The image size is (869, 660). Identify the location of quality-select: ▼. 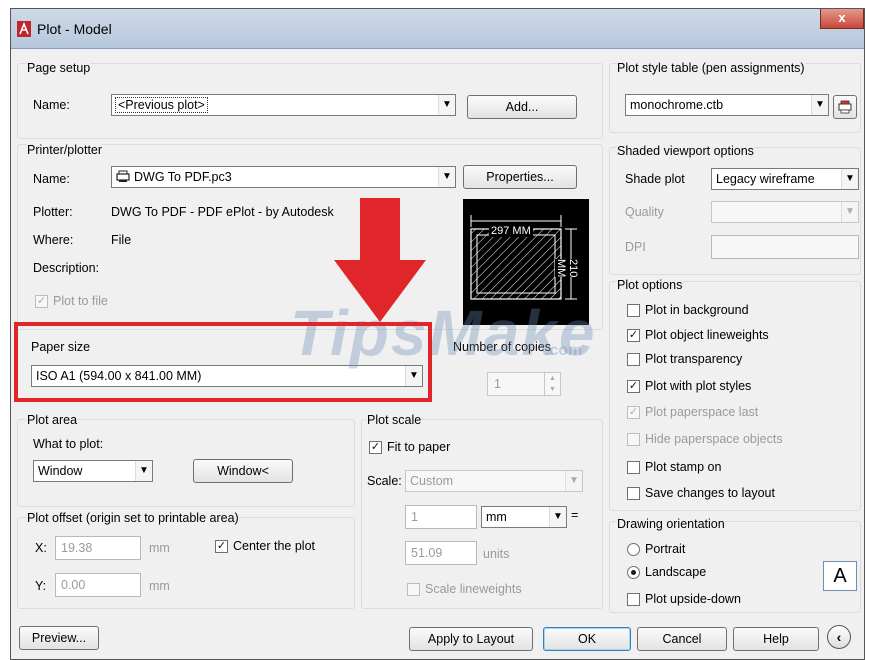
(785, 212).